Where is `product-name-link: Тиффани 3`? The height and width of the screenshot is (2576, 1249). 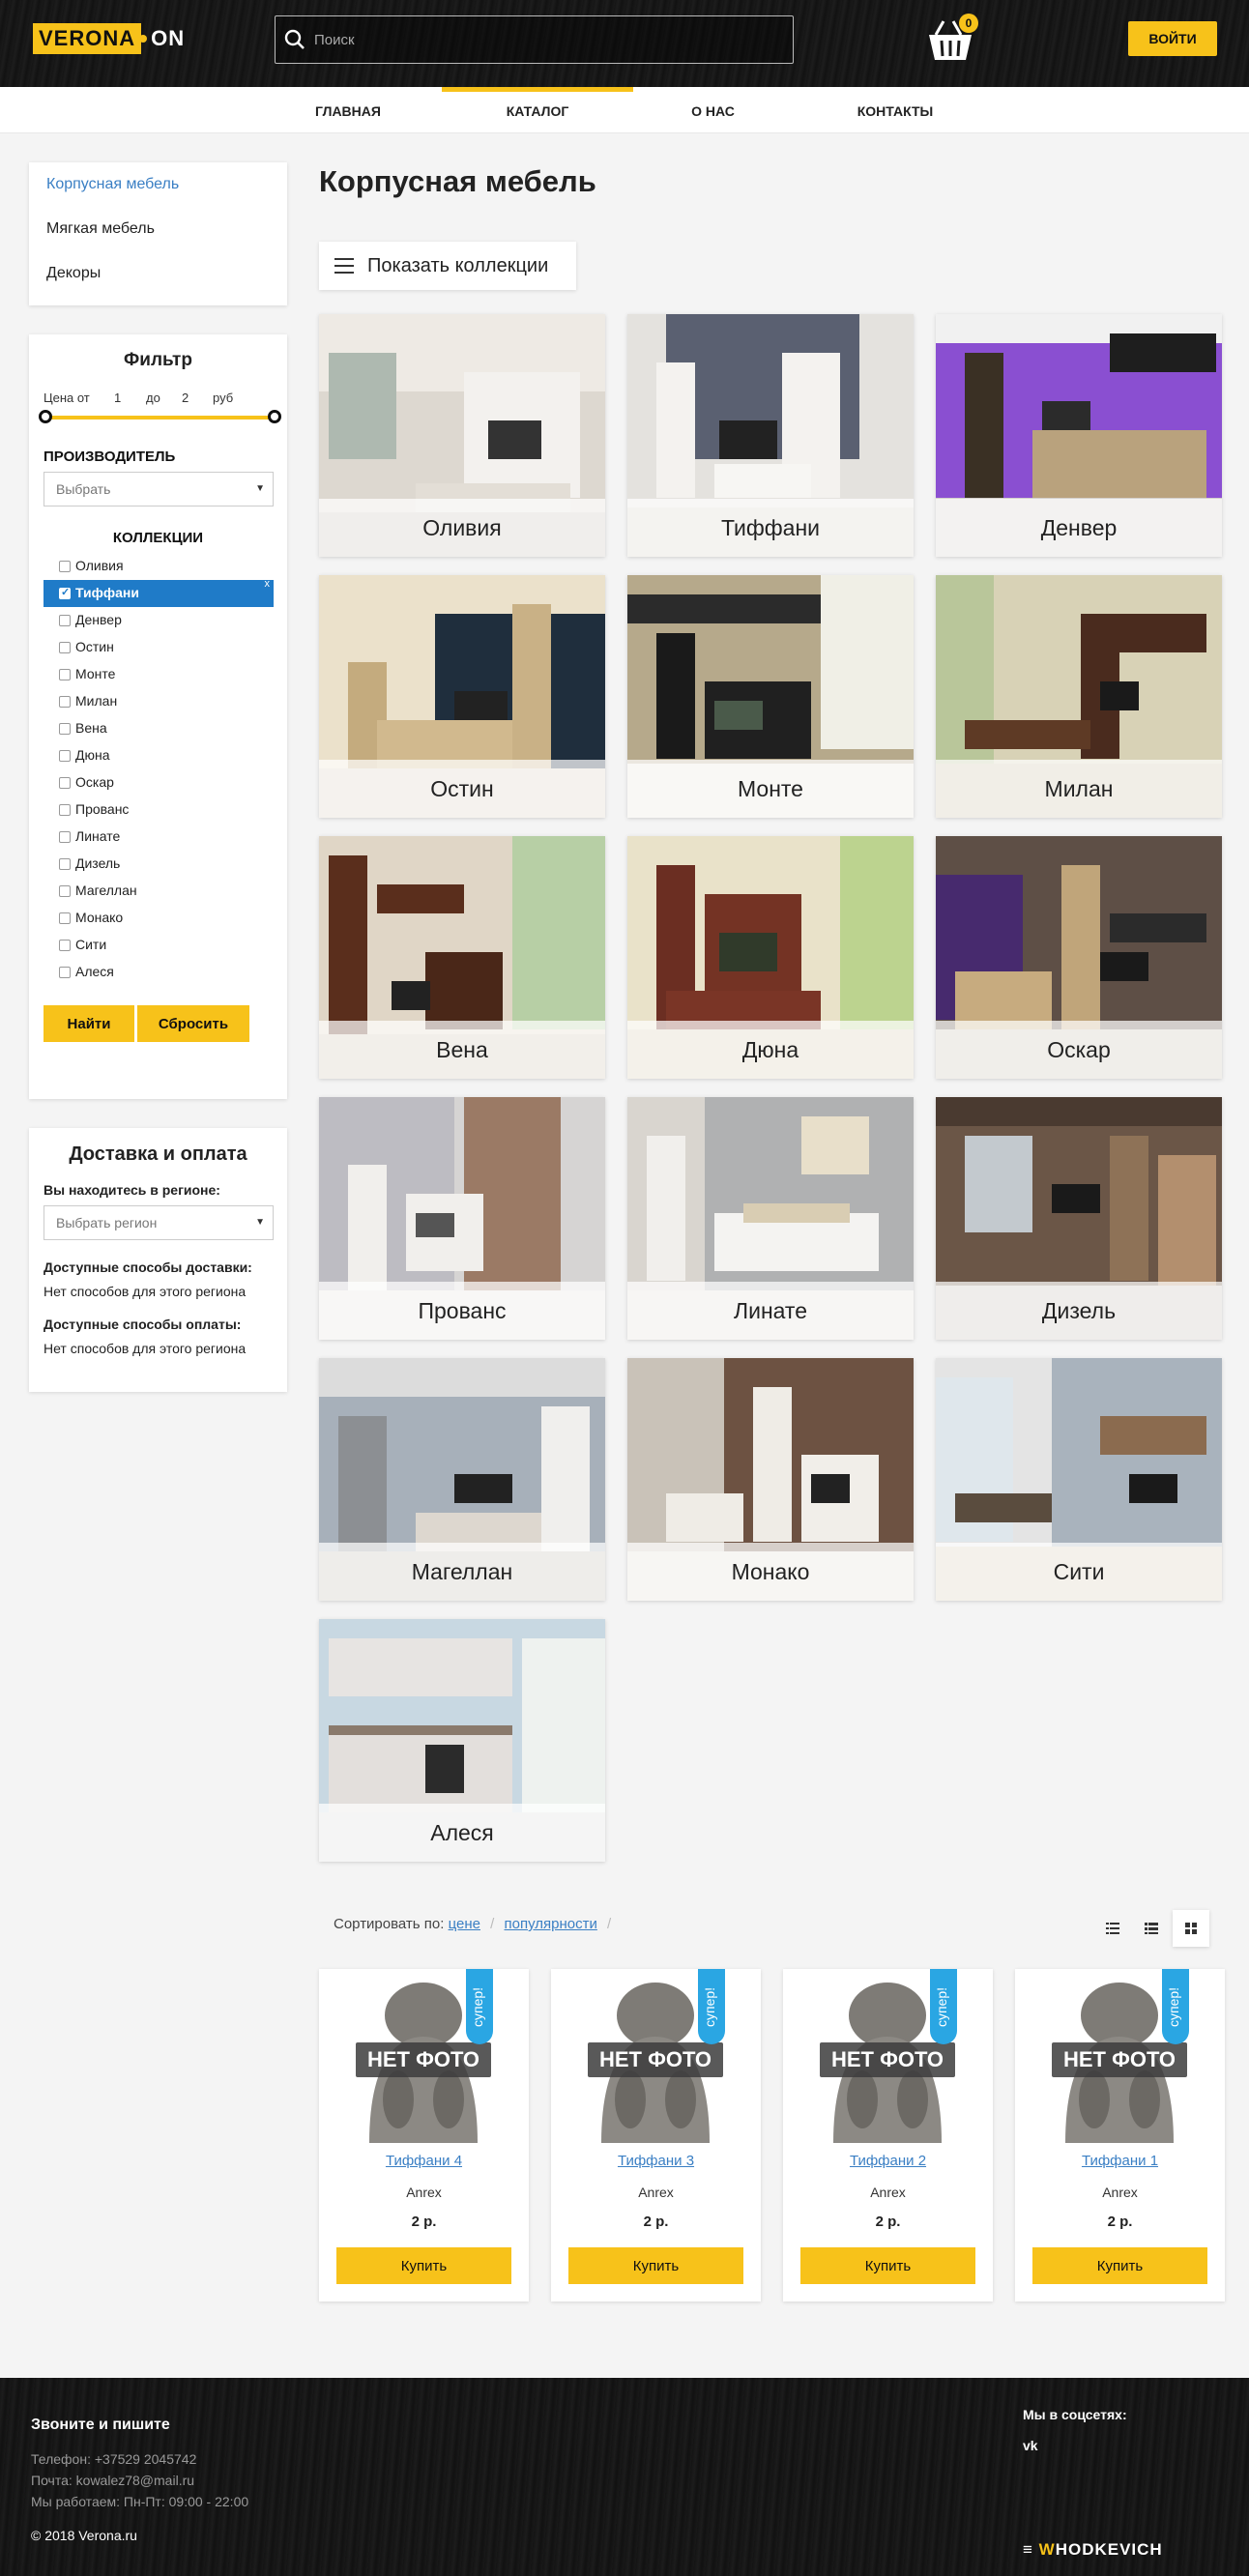
product-name-link: Тиффани 3 is located at coordinates (656, 2161).